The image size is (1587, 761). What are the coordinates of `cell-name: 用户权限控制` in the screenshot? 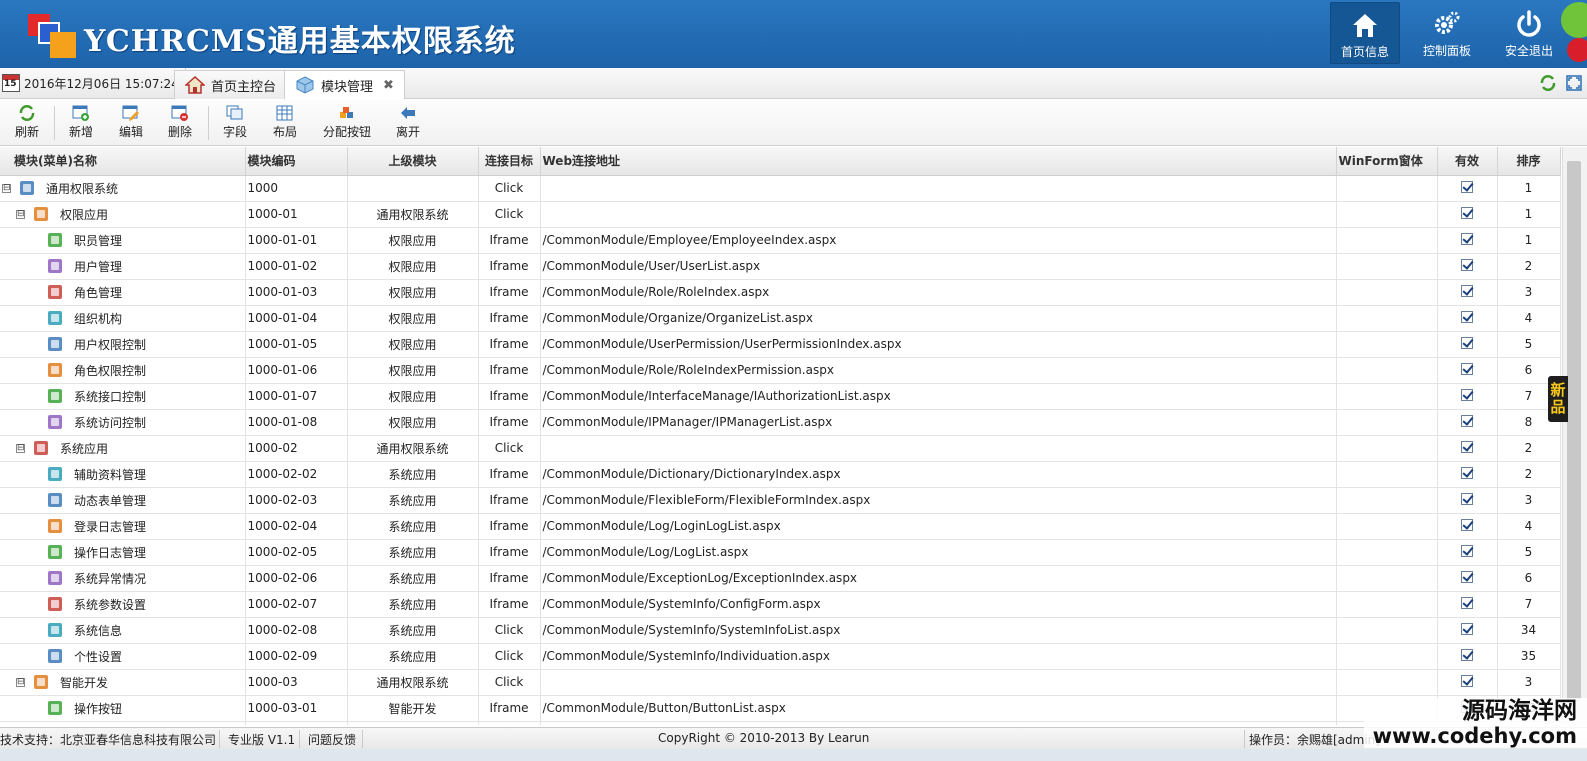 It's located at (123, 344).